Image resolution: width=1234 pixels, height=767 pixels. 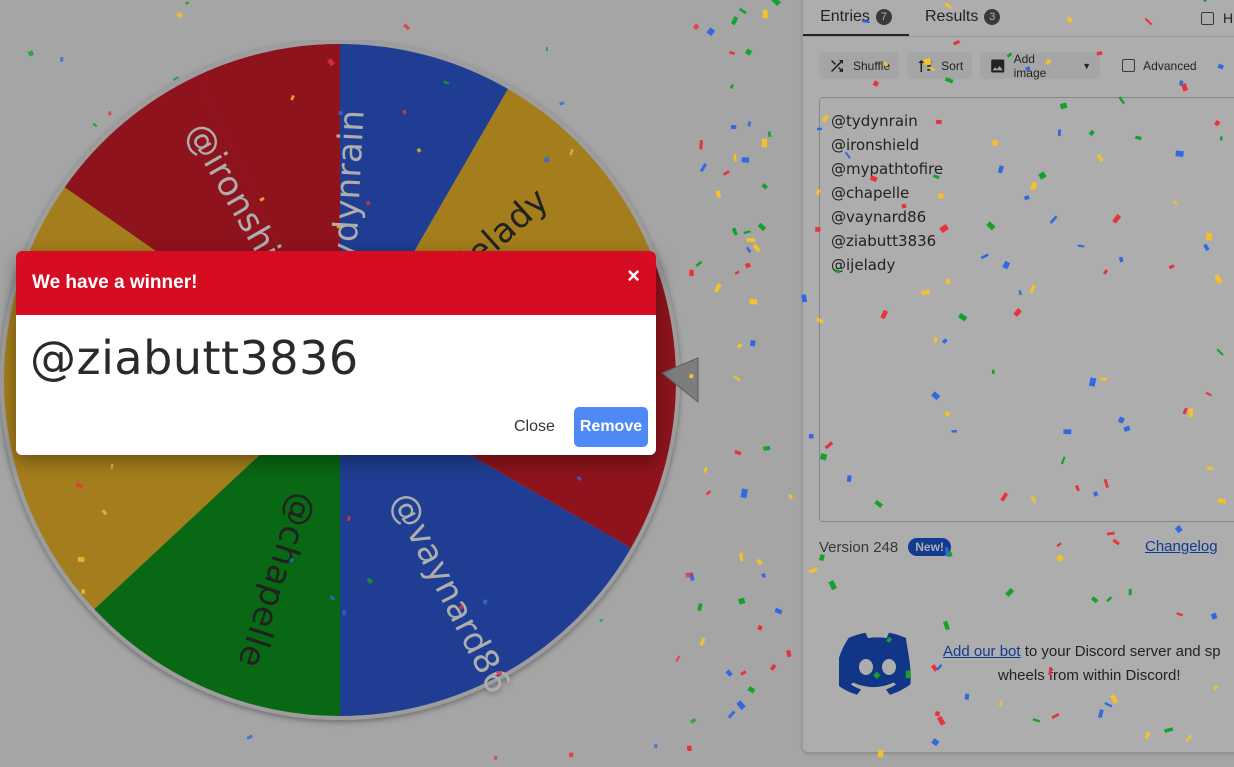 What do you see at coordinates (336, 283) in the screenshot?
I see `dialog-header: We have a winner! ×` at bounding box center [336, 283].